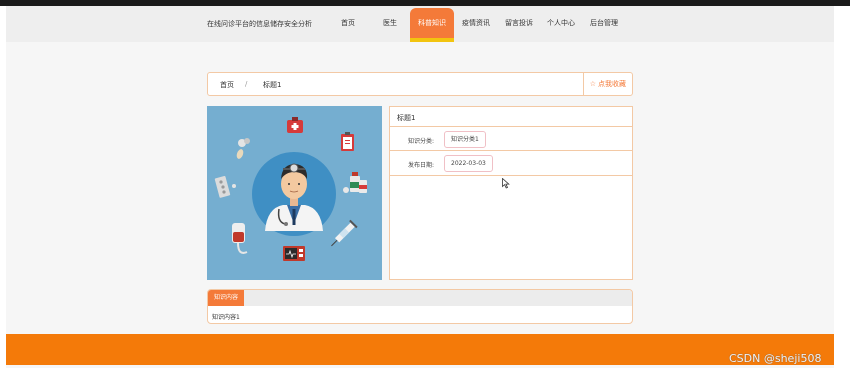 Image resolution: width=850 pixels, height=376 pixels. I want to click on footer-bar, so click(420, 349).